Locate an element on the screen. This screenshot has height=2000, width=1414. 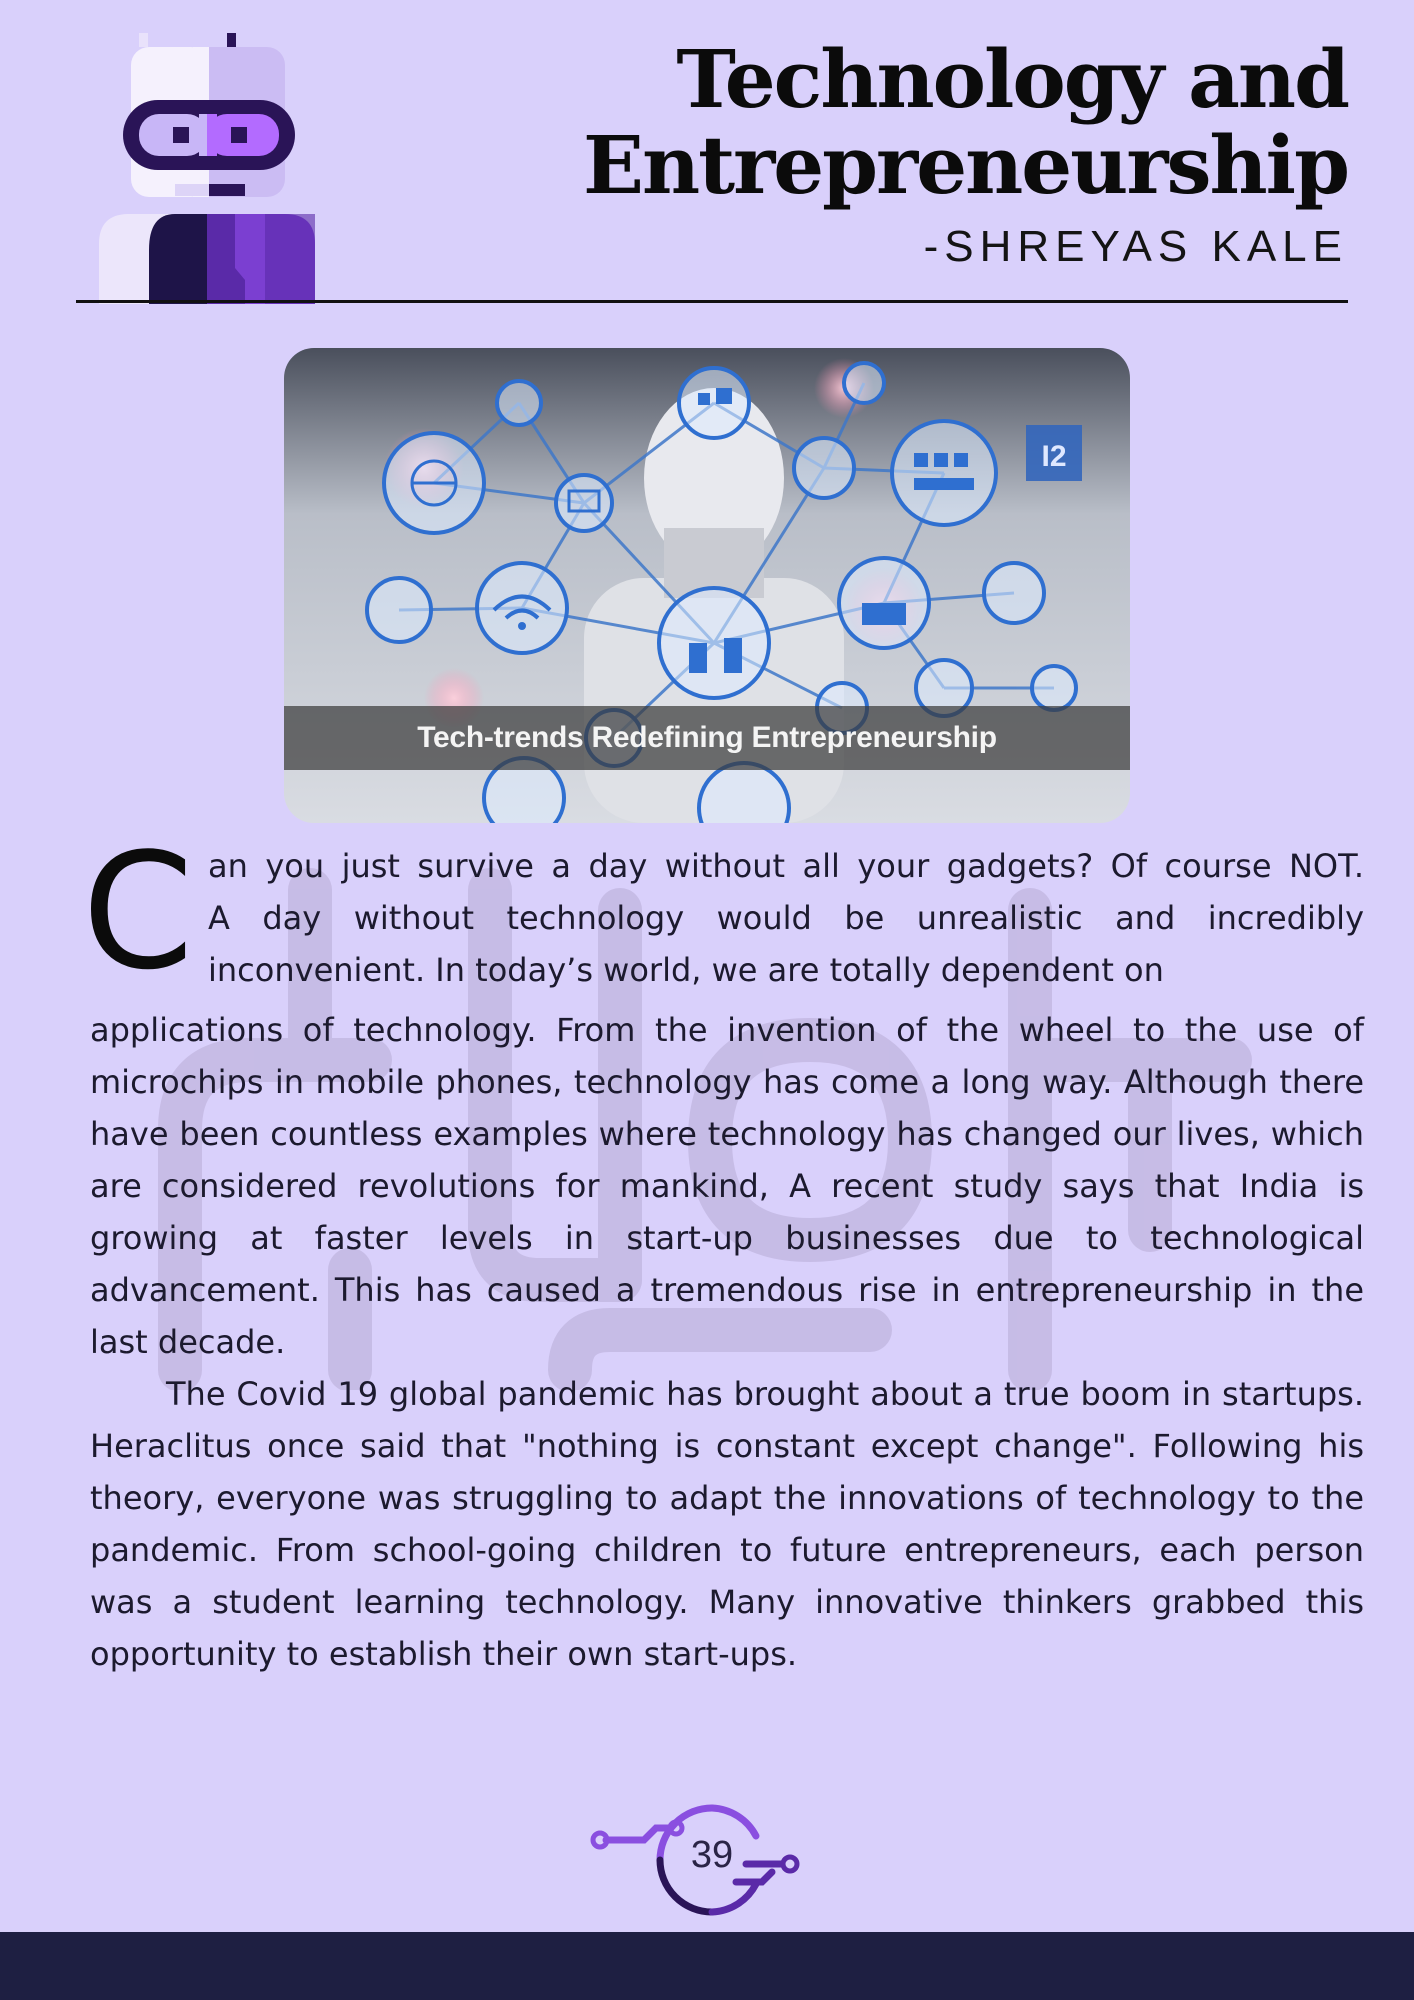
page-number-ornament: 39 is located at coordinates (706, 1860).